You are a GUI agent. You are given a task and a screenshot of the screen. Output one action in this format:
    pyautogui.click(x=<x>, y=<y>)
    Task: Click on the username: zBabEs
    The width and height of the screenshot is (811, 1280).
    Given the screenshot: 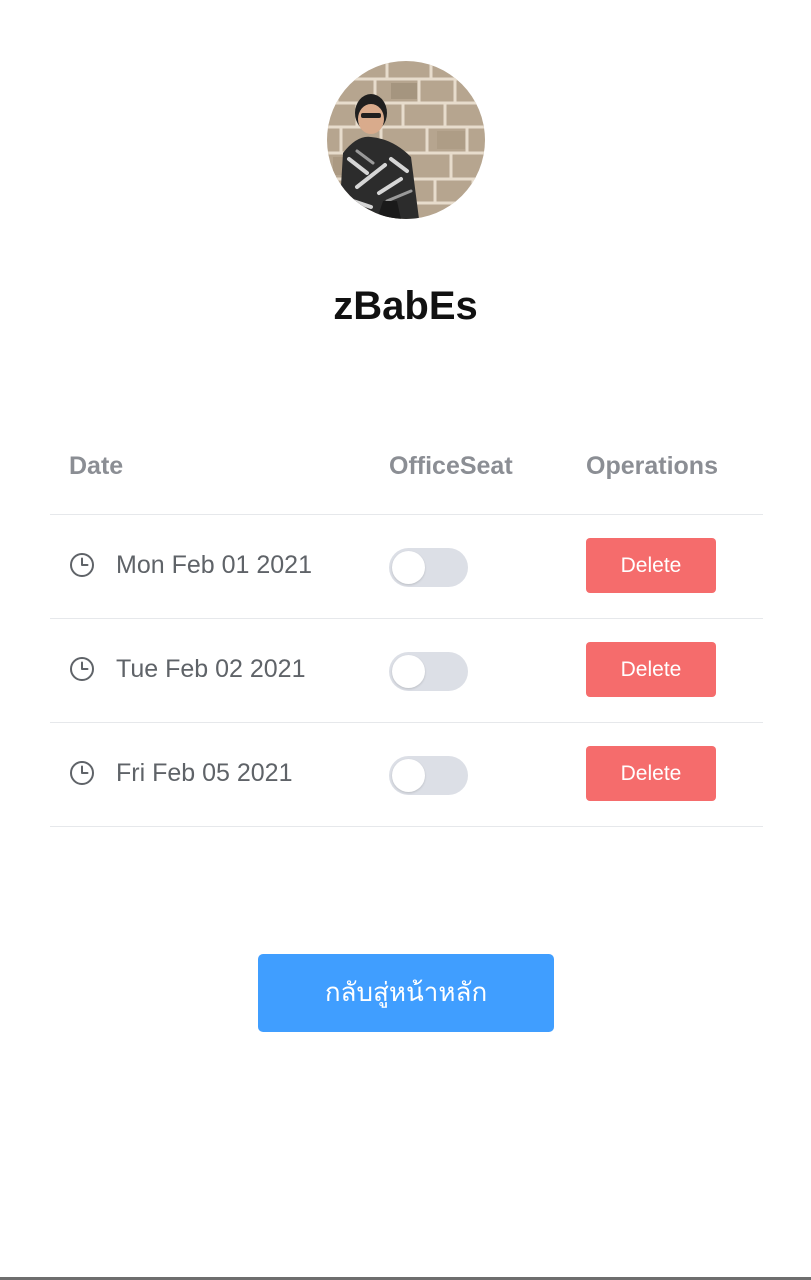 What is the action you would take?
    pyautogui.click(x=405, y=306)
    